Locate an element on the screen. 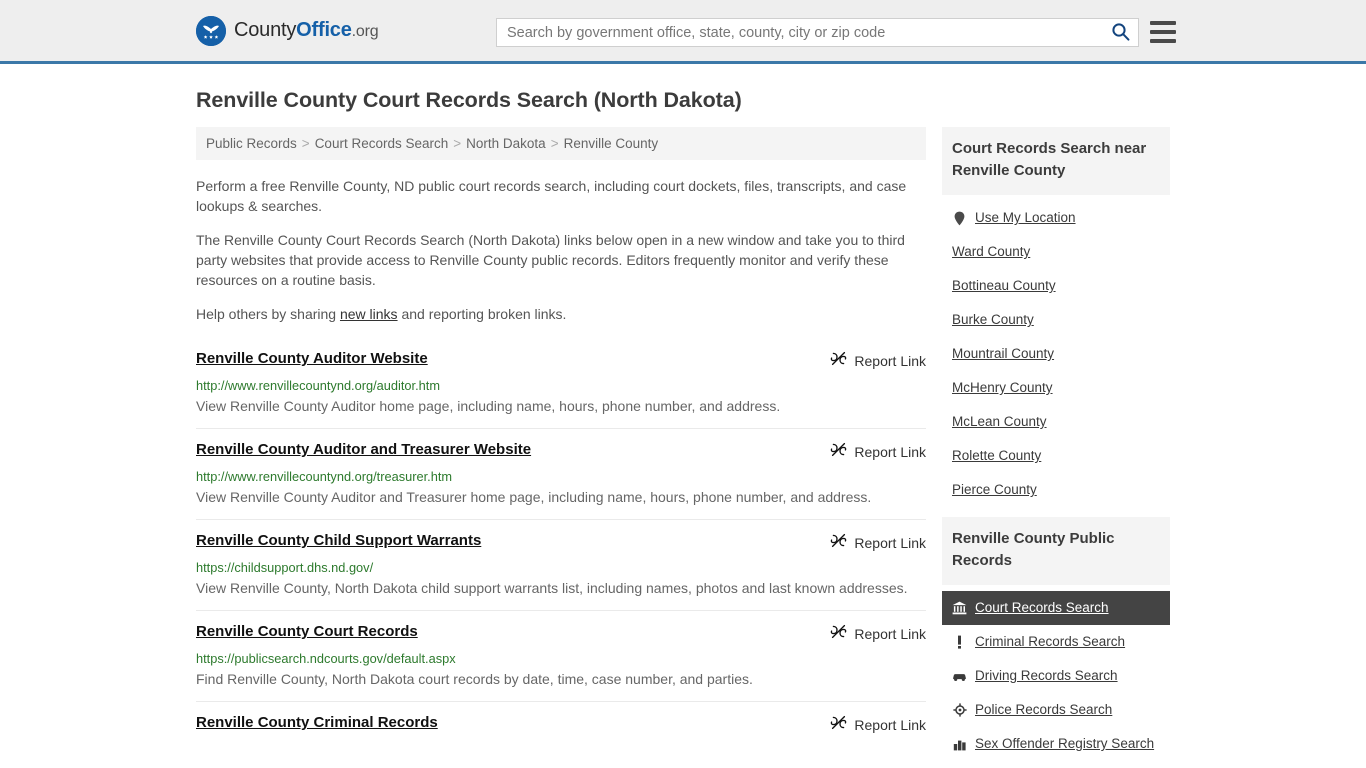  intro-p3-before: Help others by sharing is located at coordinates (268, 314).